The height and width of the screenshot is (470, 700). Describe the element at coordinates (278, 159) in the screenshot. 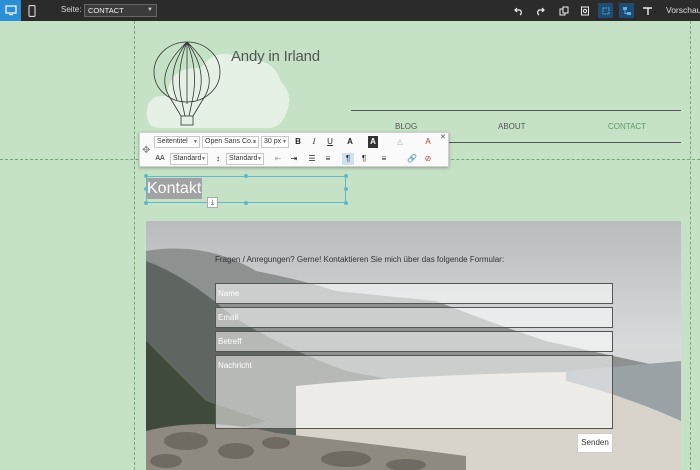

I see `outdent-icon: ⇤` at that location.